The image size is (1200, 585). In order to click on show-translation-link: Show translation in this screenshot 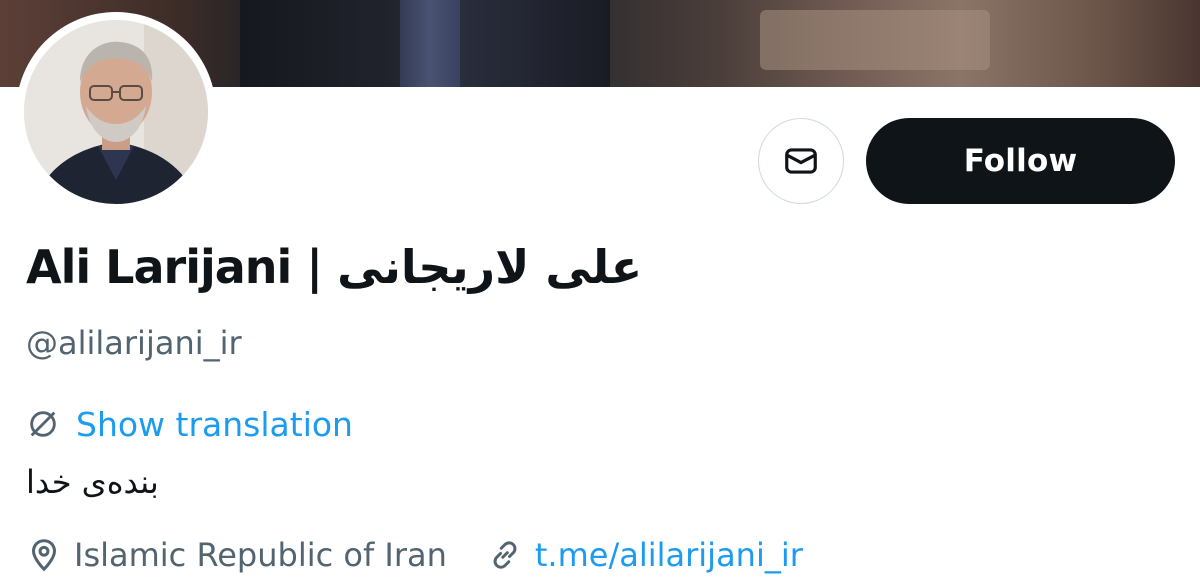, I will do `click(189, 424)`.